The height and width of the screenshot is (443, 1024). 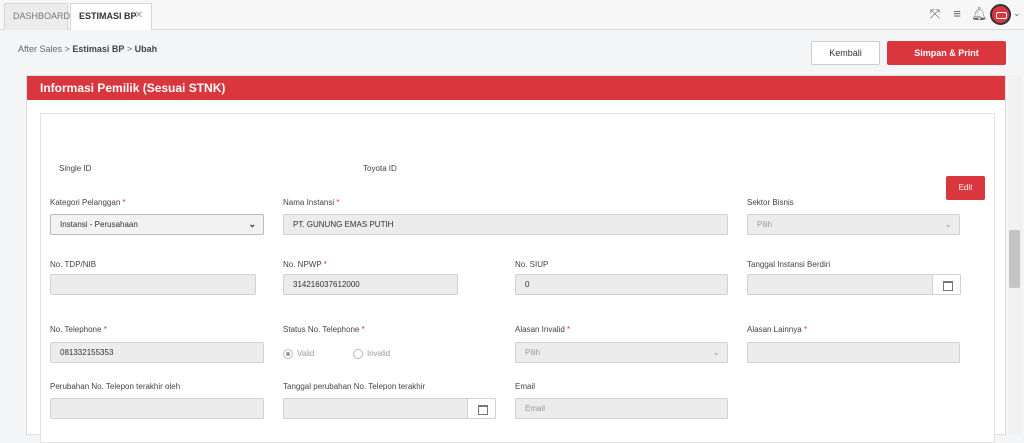 I want to click on telephone-field: 081332155353, so click(x=157, y=352).